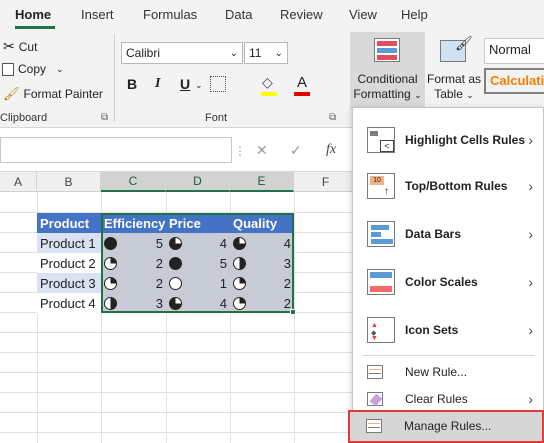 The height and width of the screenshot is (443, 544). Describe the element at coordinates (269, 94) in the screenshot. I see `fill-color-swatch` at that location.